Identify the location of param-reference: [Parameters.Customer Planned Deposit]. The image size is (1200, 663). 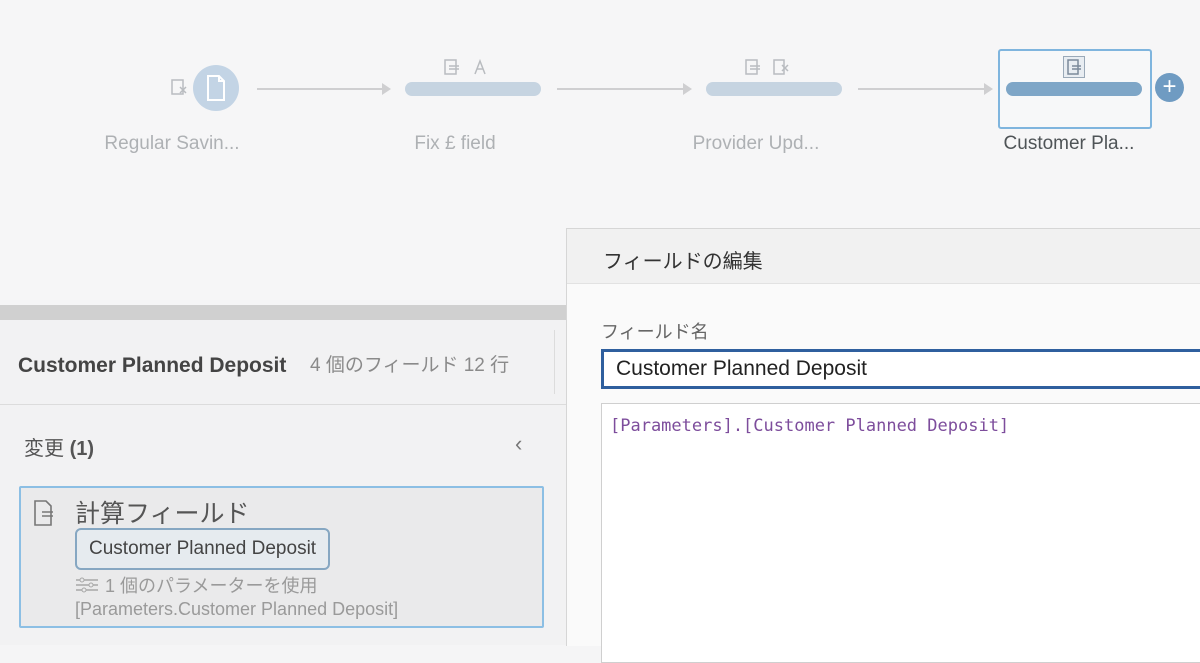
(237, 609).